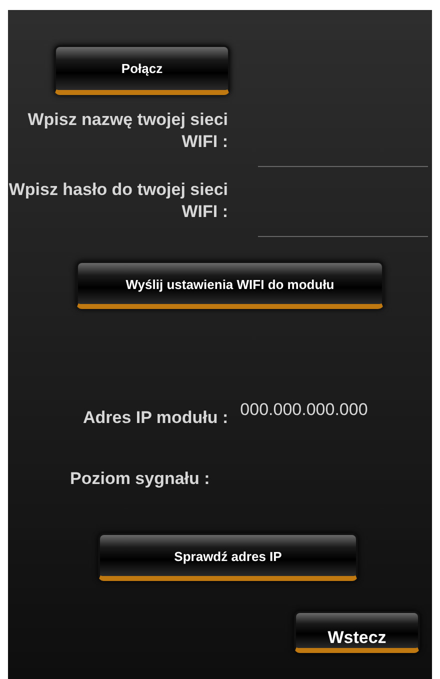 Image resolution: width=440 pixels, height=679 pixels. Describe the element at coordinates (142, 70) in the screenshot. I see `connect-button: Połącz` at that location.